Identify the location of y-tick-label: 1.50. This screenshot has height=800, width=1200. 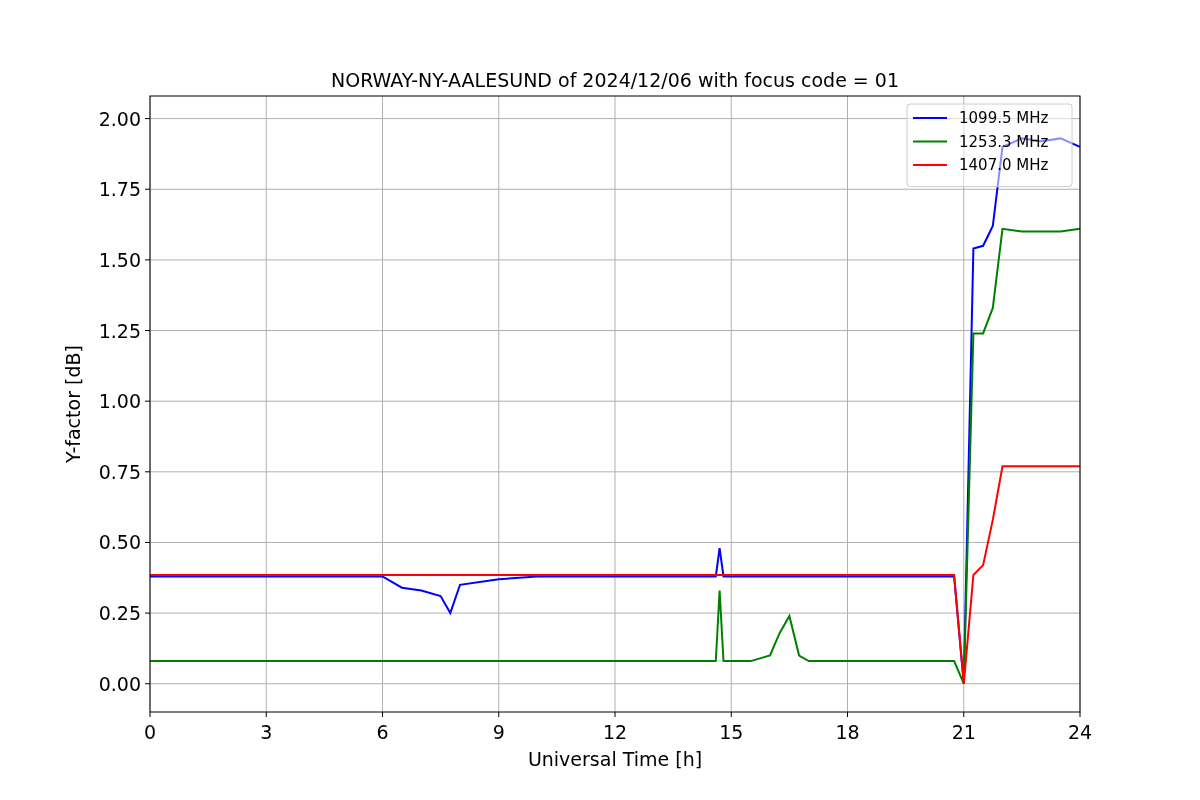
(119, 259).